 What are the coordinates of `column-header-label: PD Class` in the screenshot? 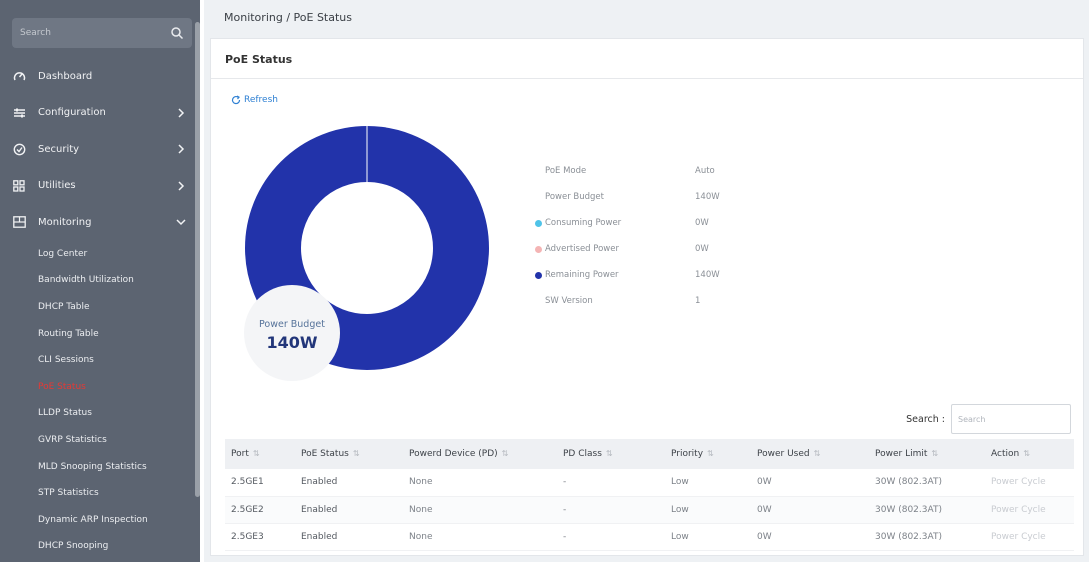 It's located at (582, 454).